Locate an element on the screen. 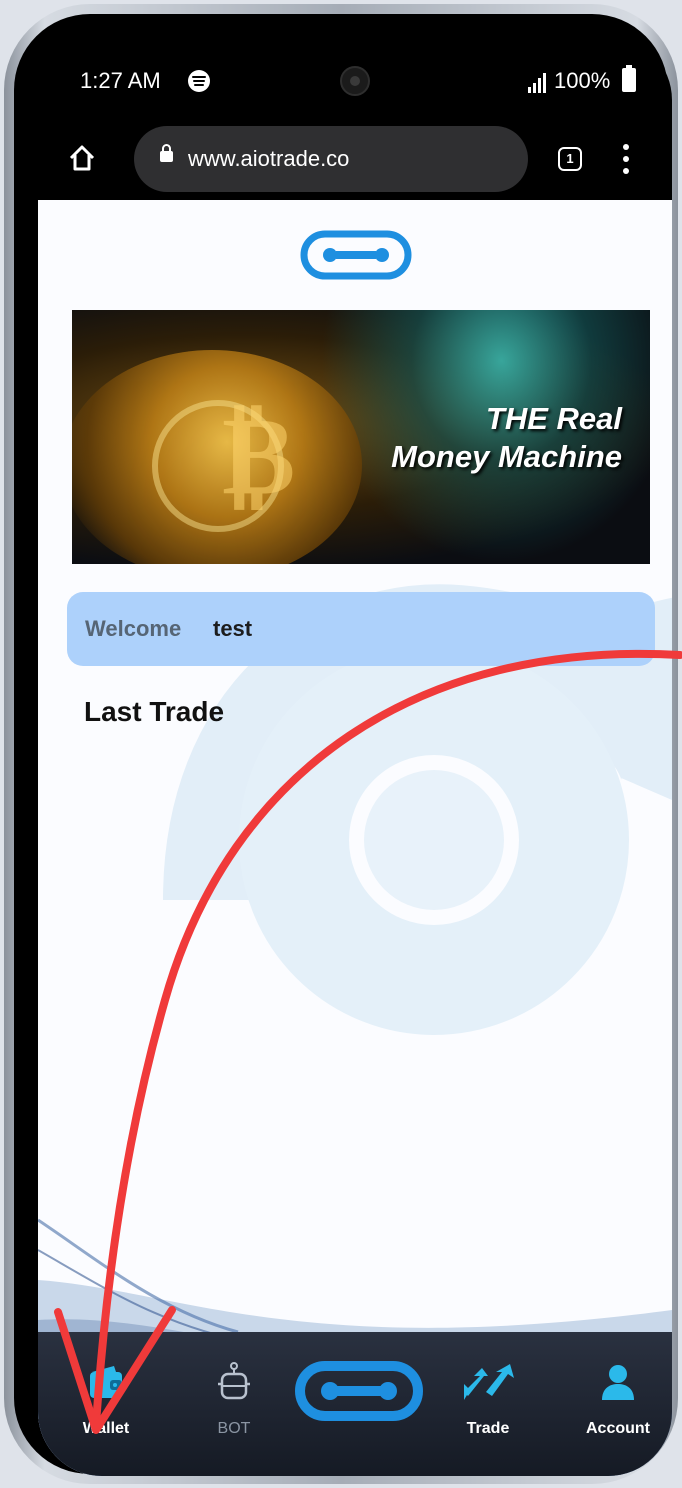  nav-item-account: Account is located at coordinates (618, 1404).